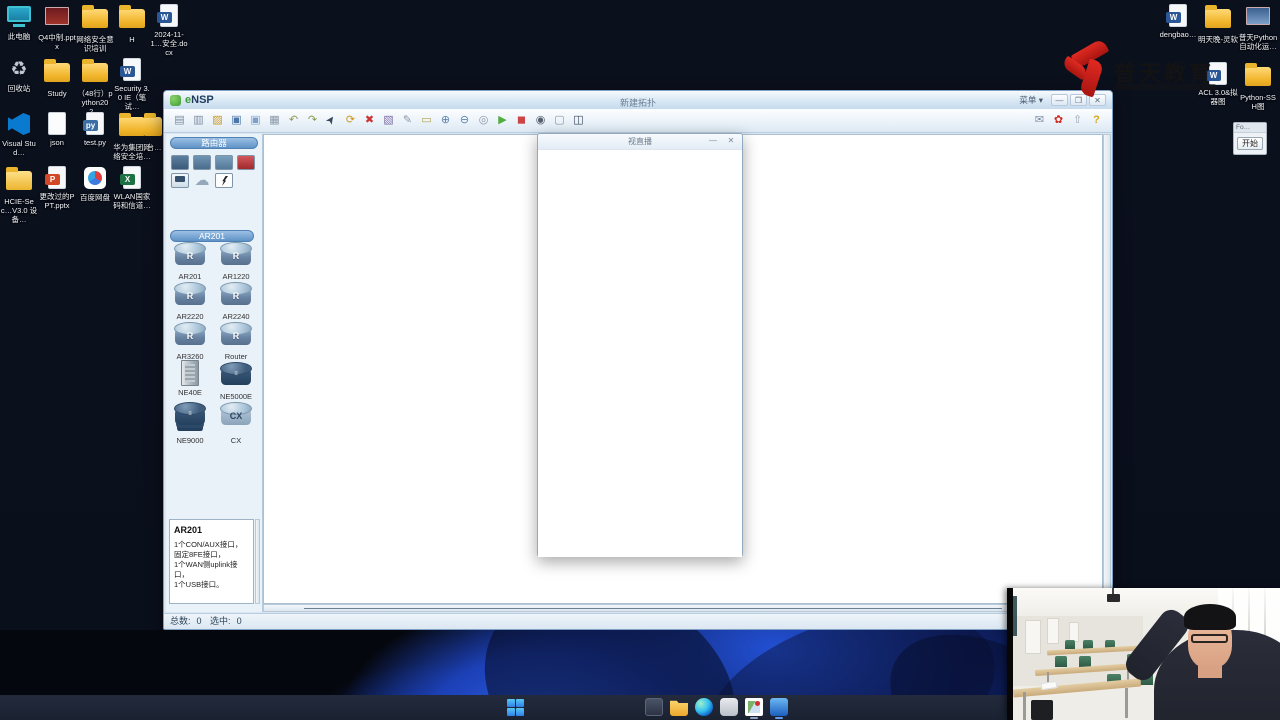  Describe the element at coordinates (19, 125) in the screenshot. I see `vscode-icon` at that location.